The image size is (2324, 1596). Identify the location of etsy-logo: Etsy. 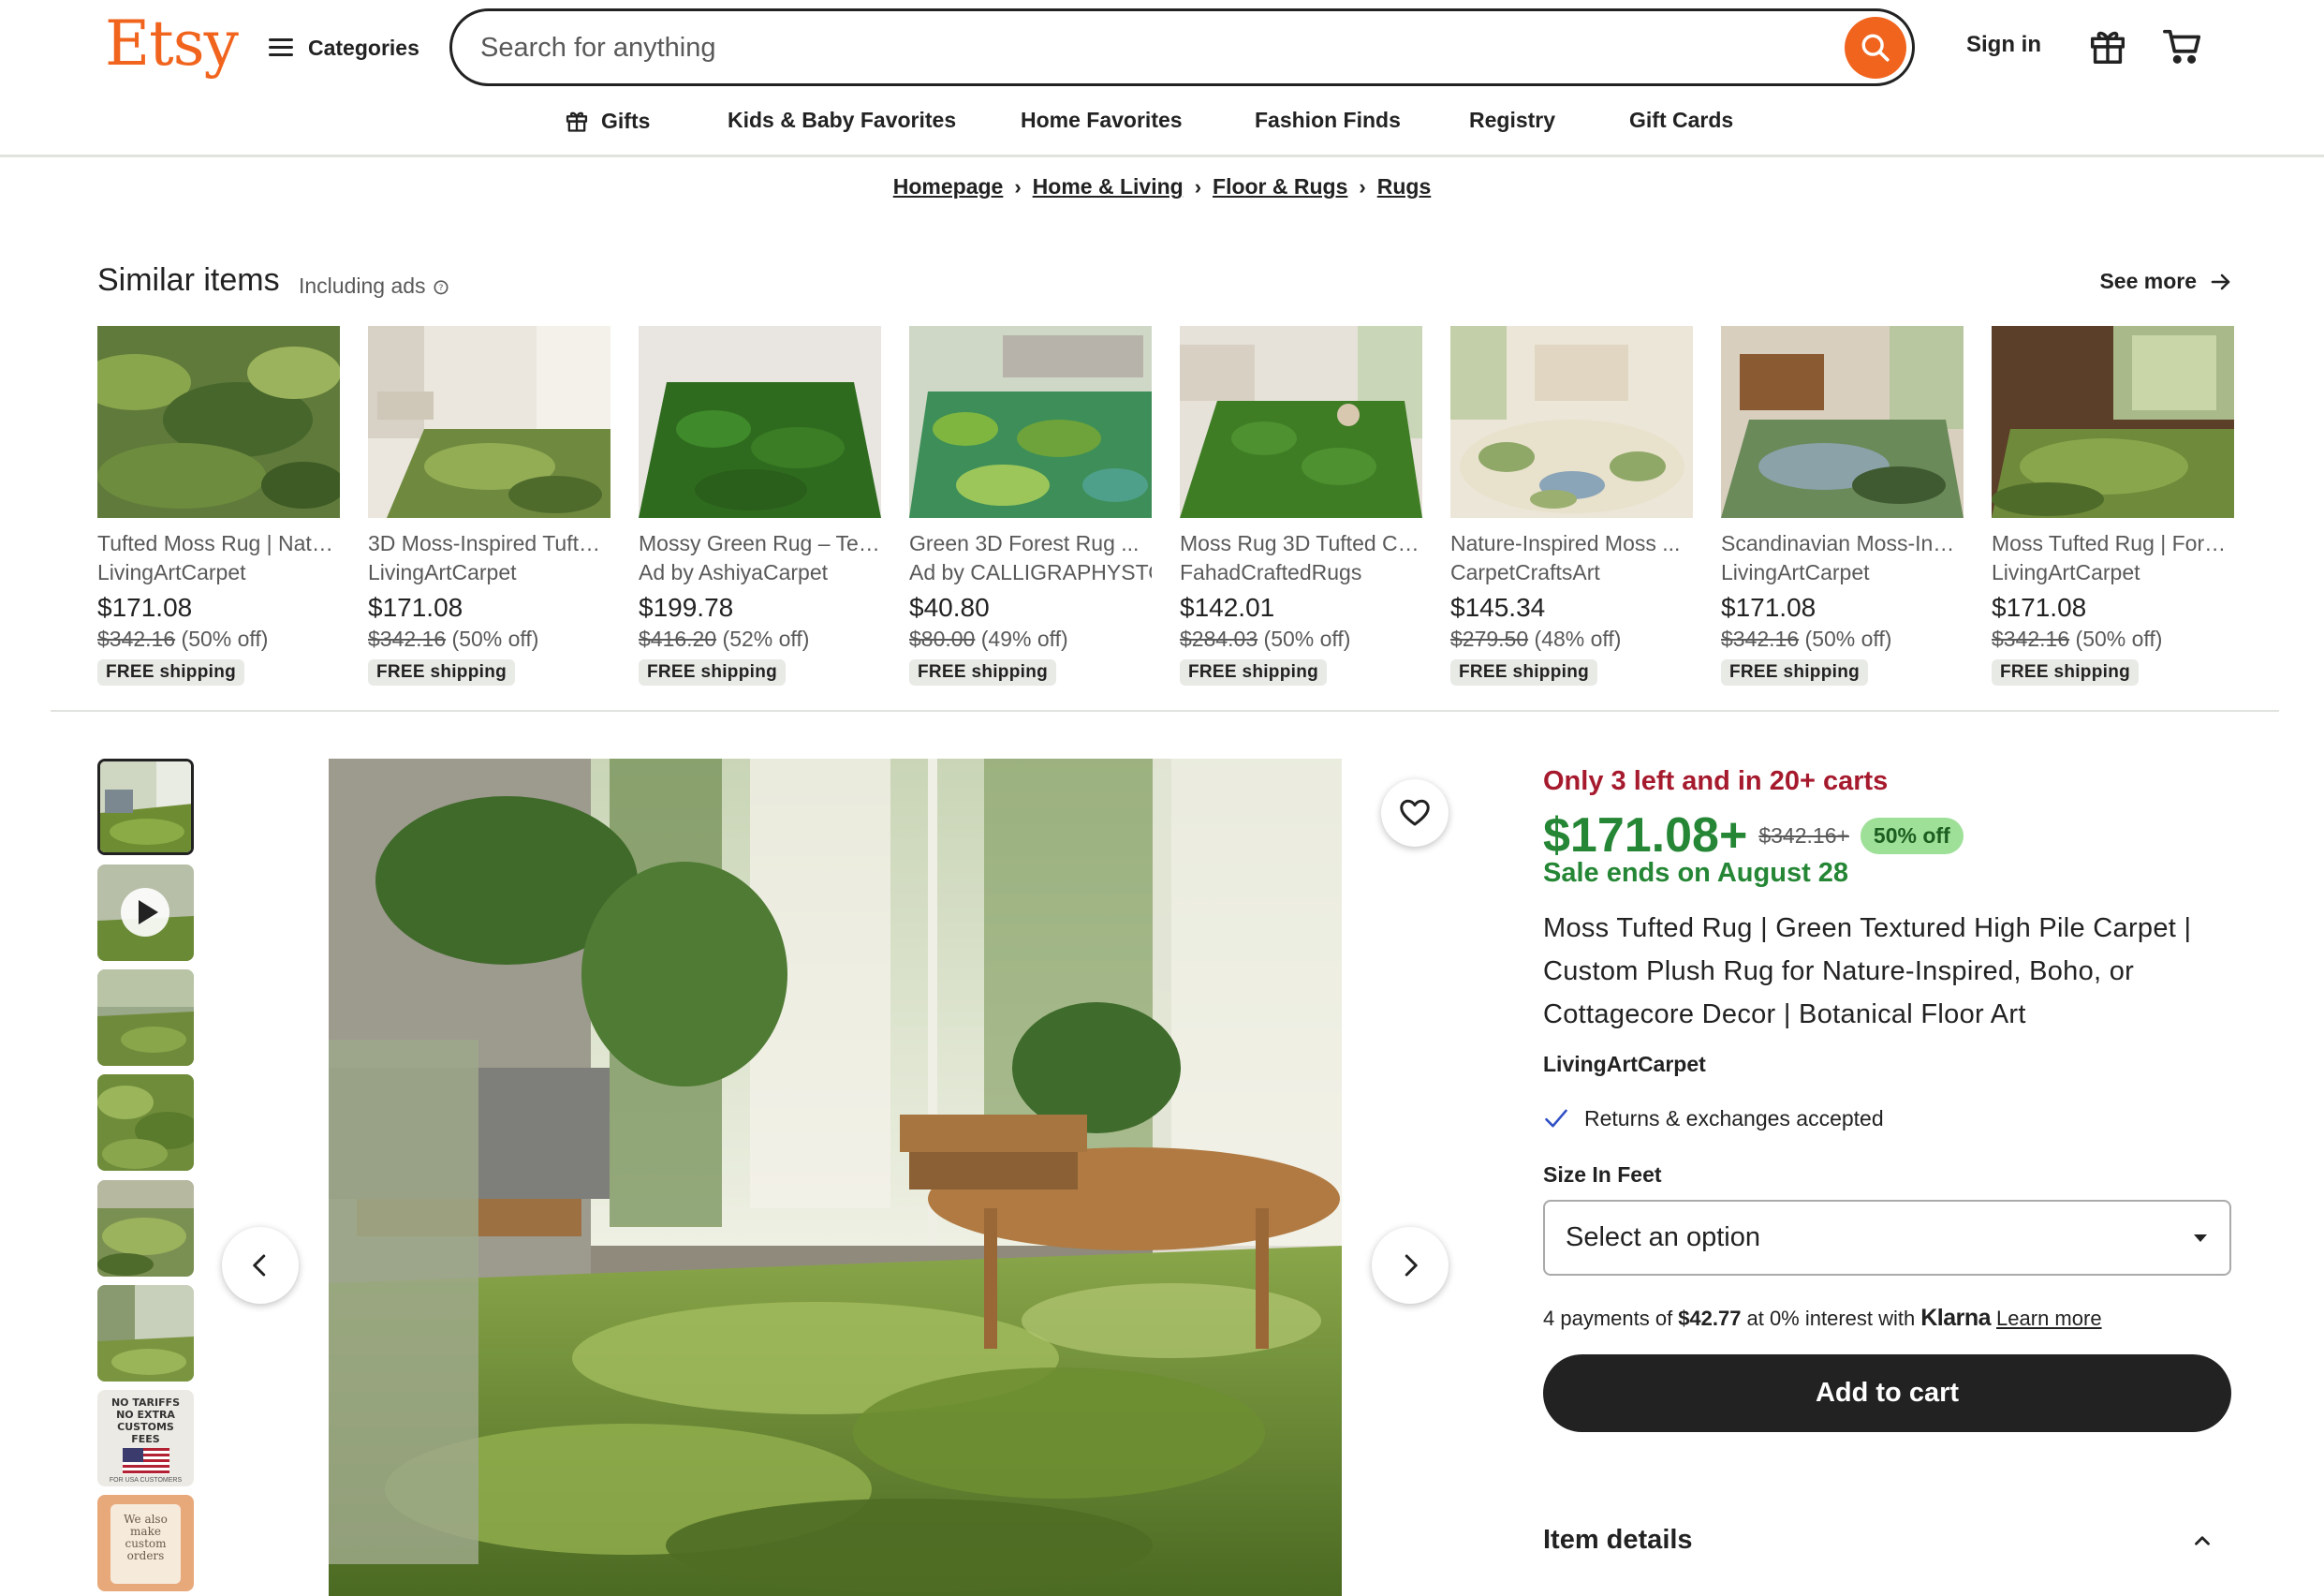
(172, 43).